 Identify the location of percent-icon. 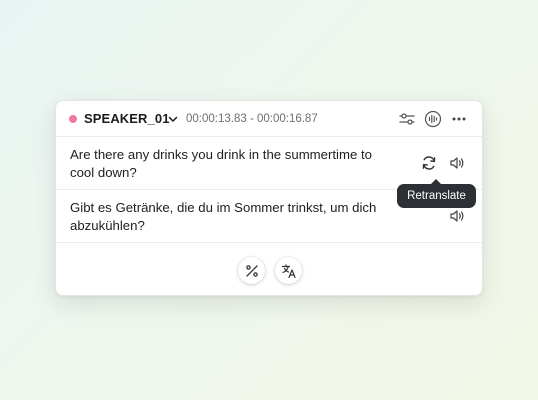
(252, 271).